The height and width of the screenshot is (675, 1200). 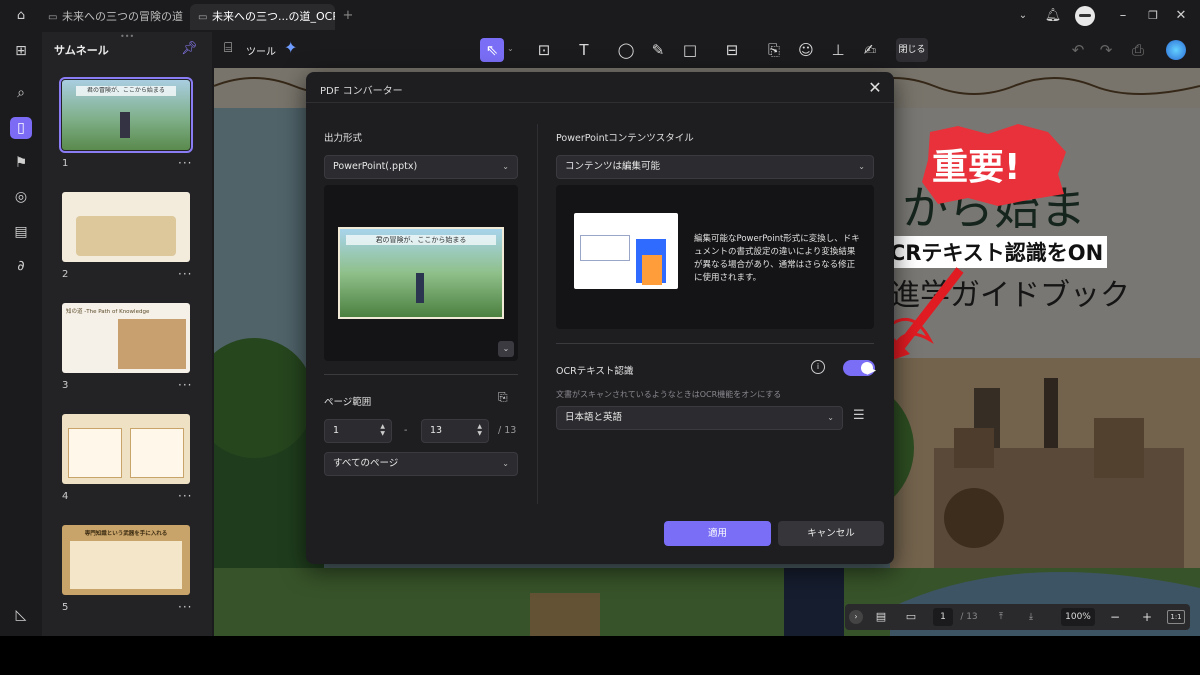 I want to click on expand-preview-icon: ⌄, so click(x=506, y=349).